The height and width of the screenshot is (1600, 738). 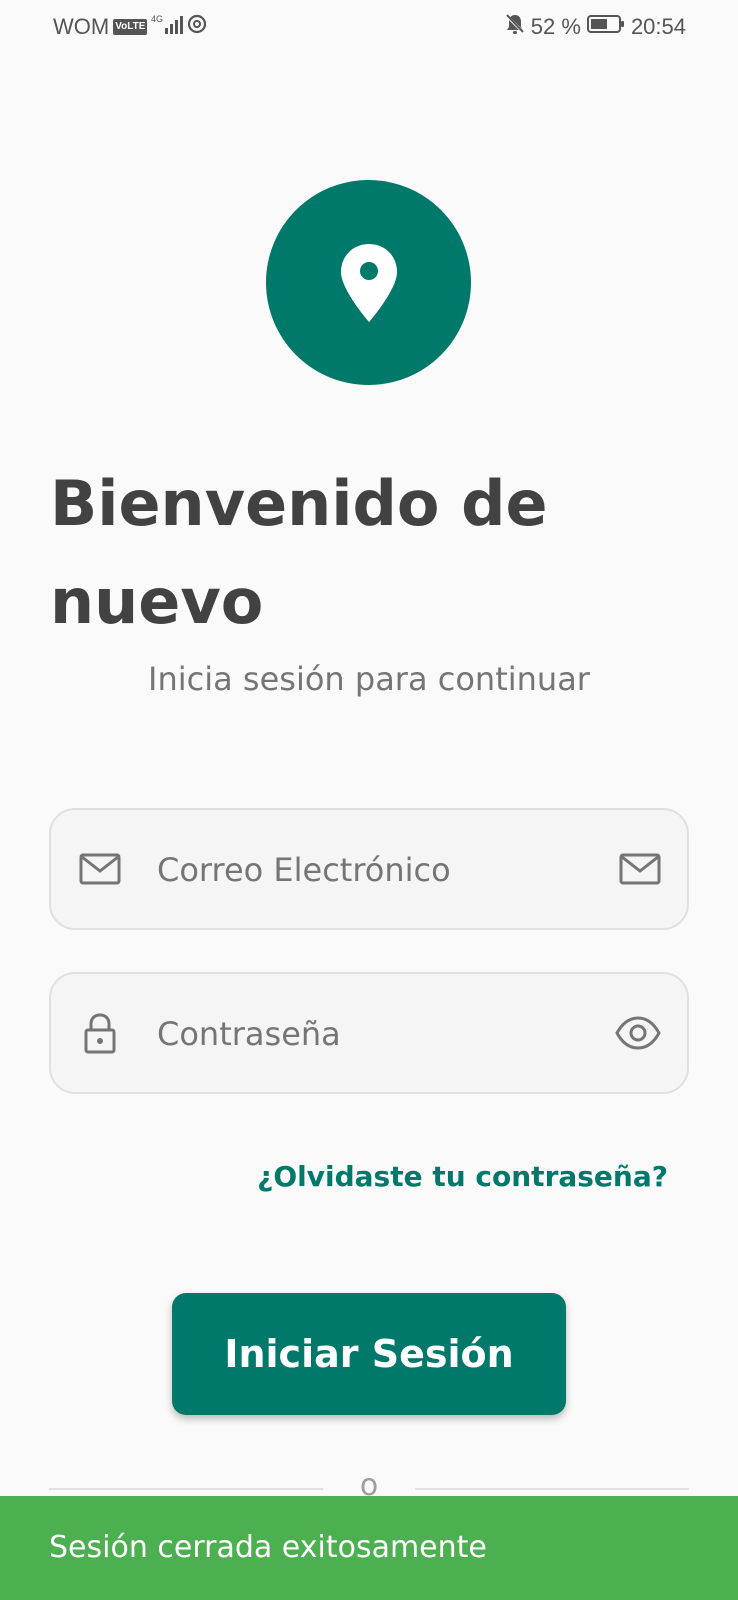 I want to click on battery-percent: 52 %, so click(x=555, y=26).